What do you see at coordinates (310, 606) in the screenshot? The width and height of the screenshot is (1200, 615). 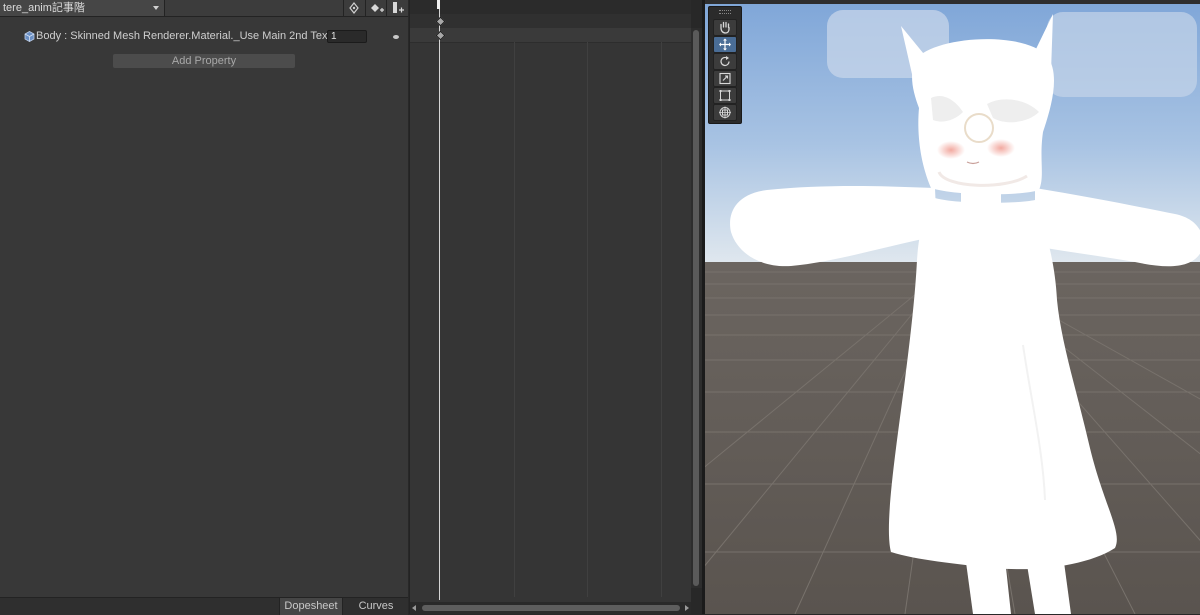 I see `tab-dopesheet: Dopesheet` at bounding box center [310, 606].